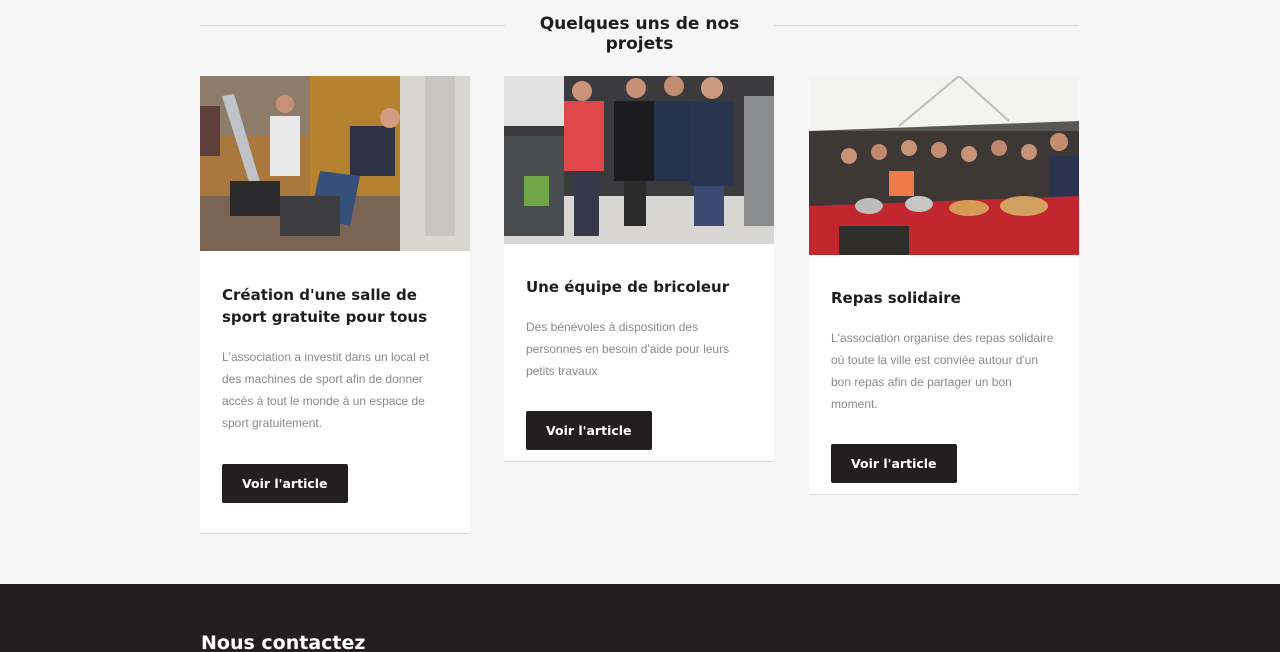 The height and width of the screenshot is (652, 1280). I want to click on header-divider-left, so click(352, 25).